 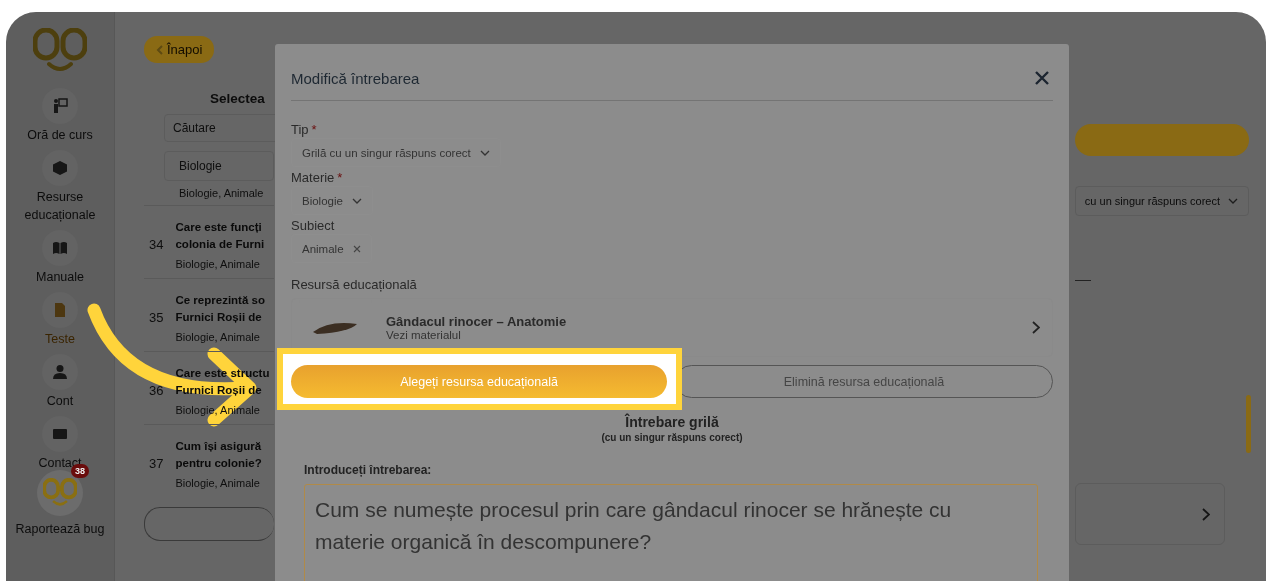 I want to click on resource-title: Gândacul rinocer – Anatomie, so click(x=477, y=321).